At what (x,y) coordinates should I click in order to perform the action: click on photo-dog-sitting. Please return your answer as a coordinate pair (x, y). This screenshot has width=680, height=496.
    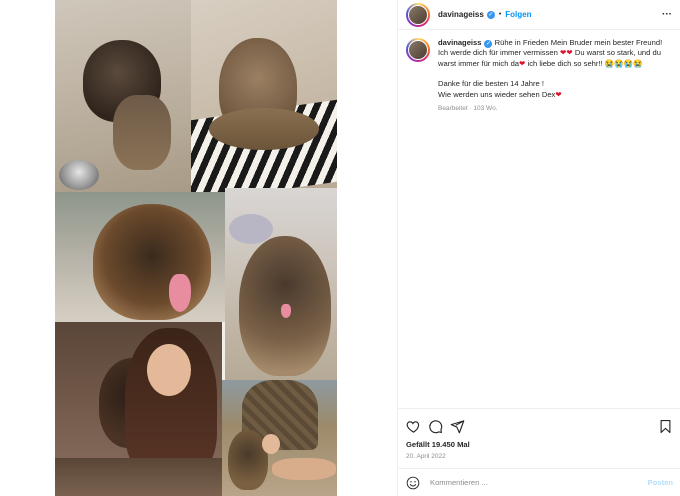
    Looking at the image, I should click on (281, 284).